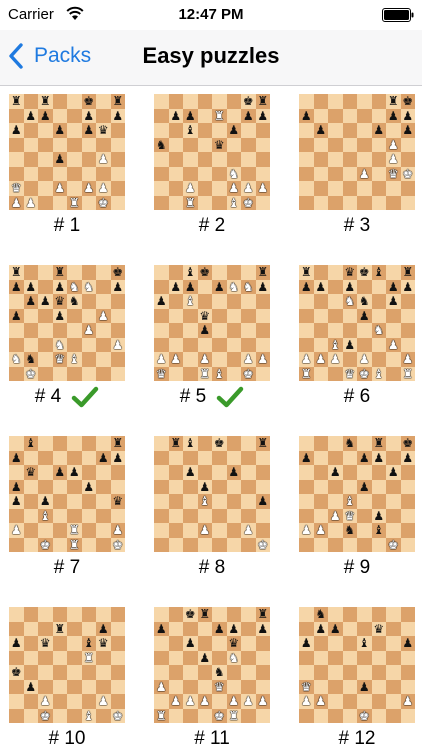 The width and height of the screenshot is (422, 750). What do you see at coordinates (357, 152) in the screenshot?
I see `puzzle-board: ♜ ♚ ♟ ♟ ♟ ♟ ♟ ♟ ♟ ♟ ♟ ♛ ♚` at bounding box center [357, 152].